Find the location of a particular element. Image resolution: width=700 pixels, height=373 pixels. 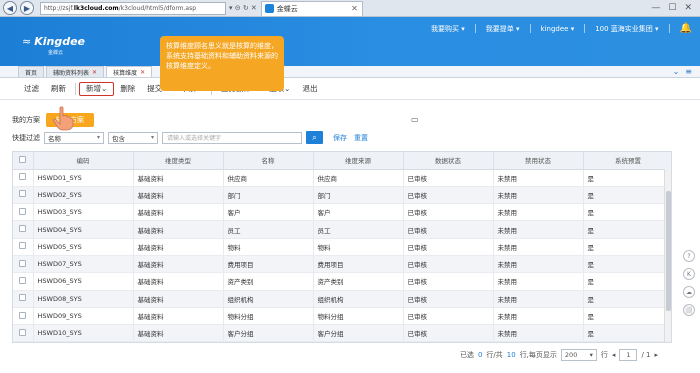

table-row: HSWD08_SYS 基础资料 组织机构 组织机构 已审核 未禁用是 is located at coordinates (342, 299).